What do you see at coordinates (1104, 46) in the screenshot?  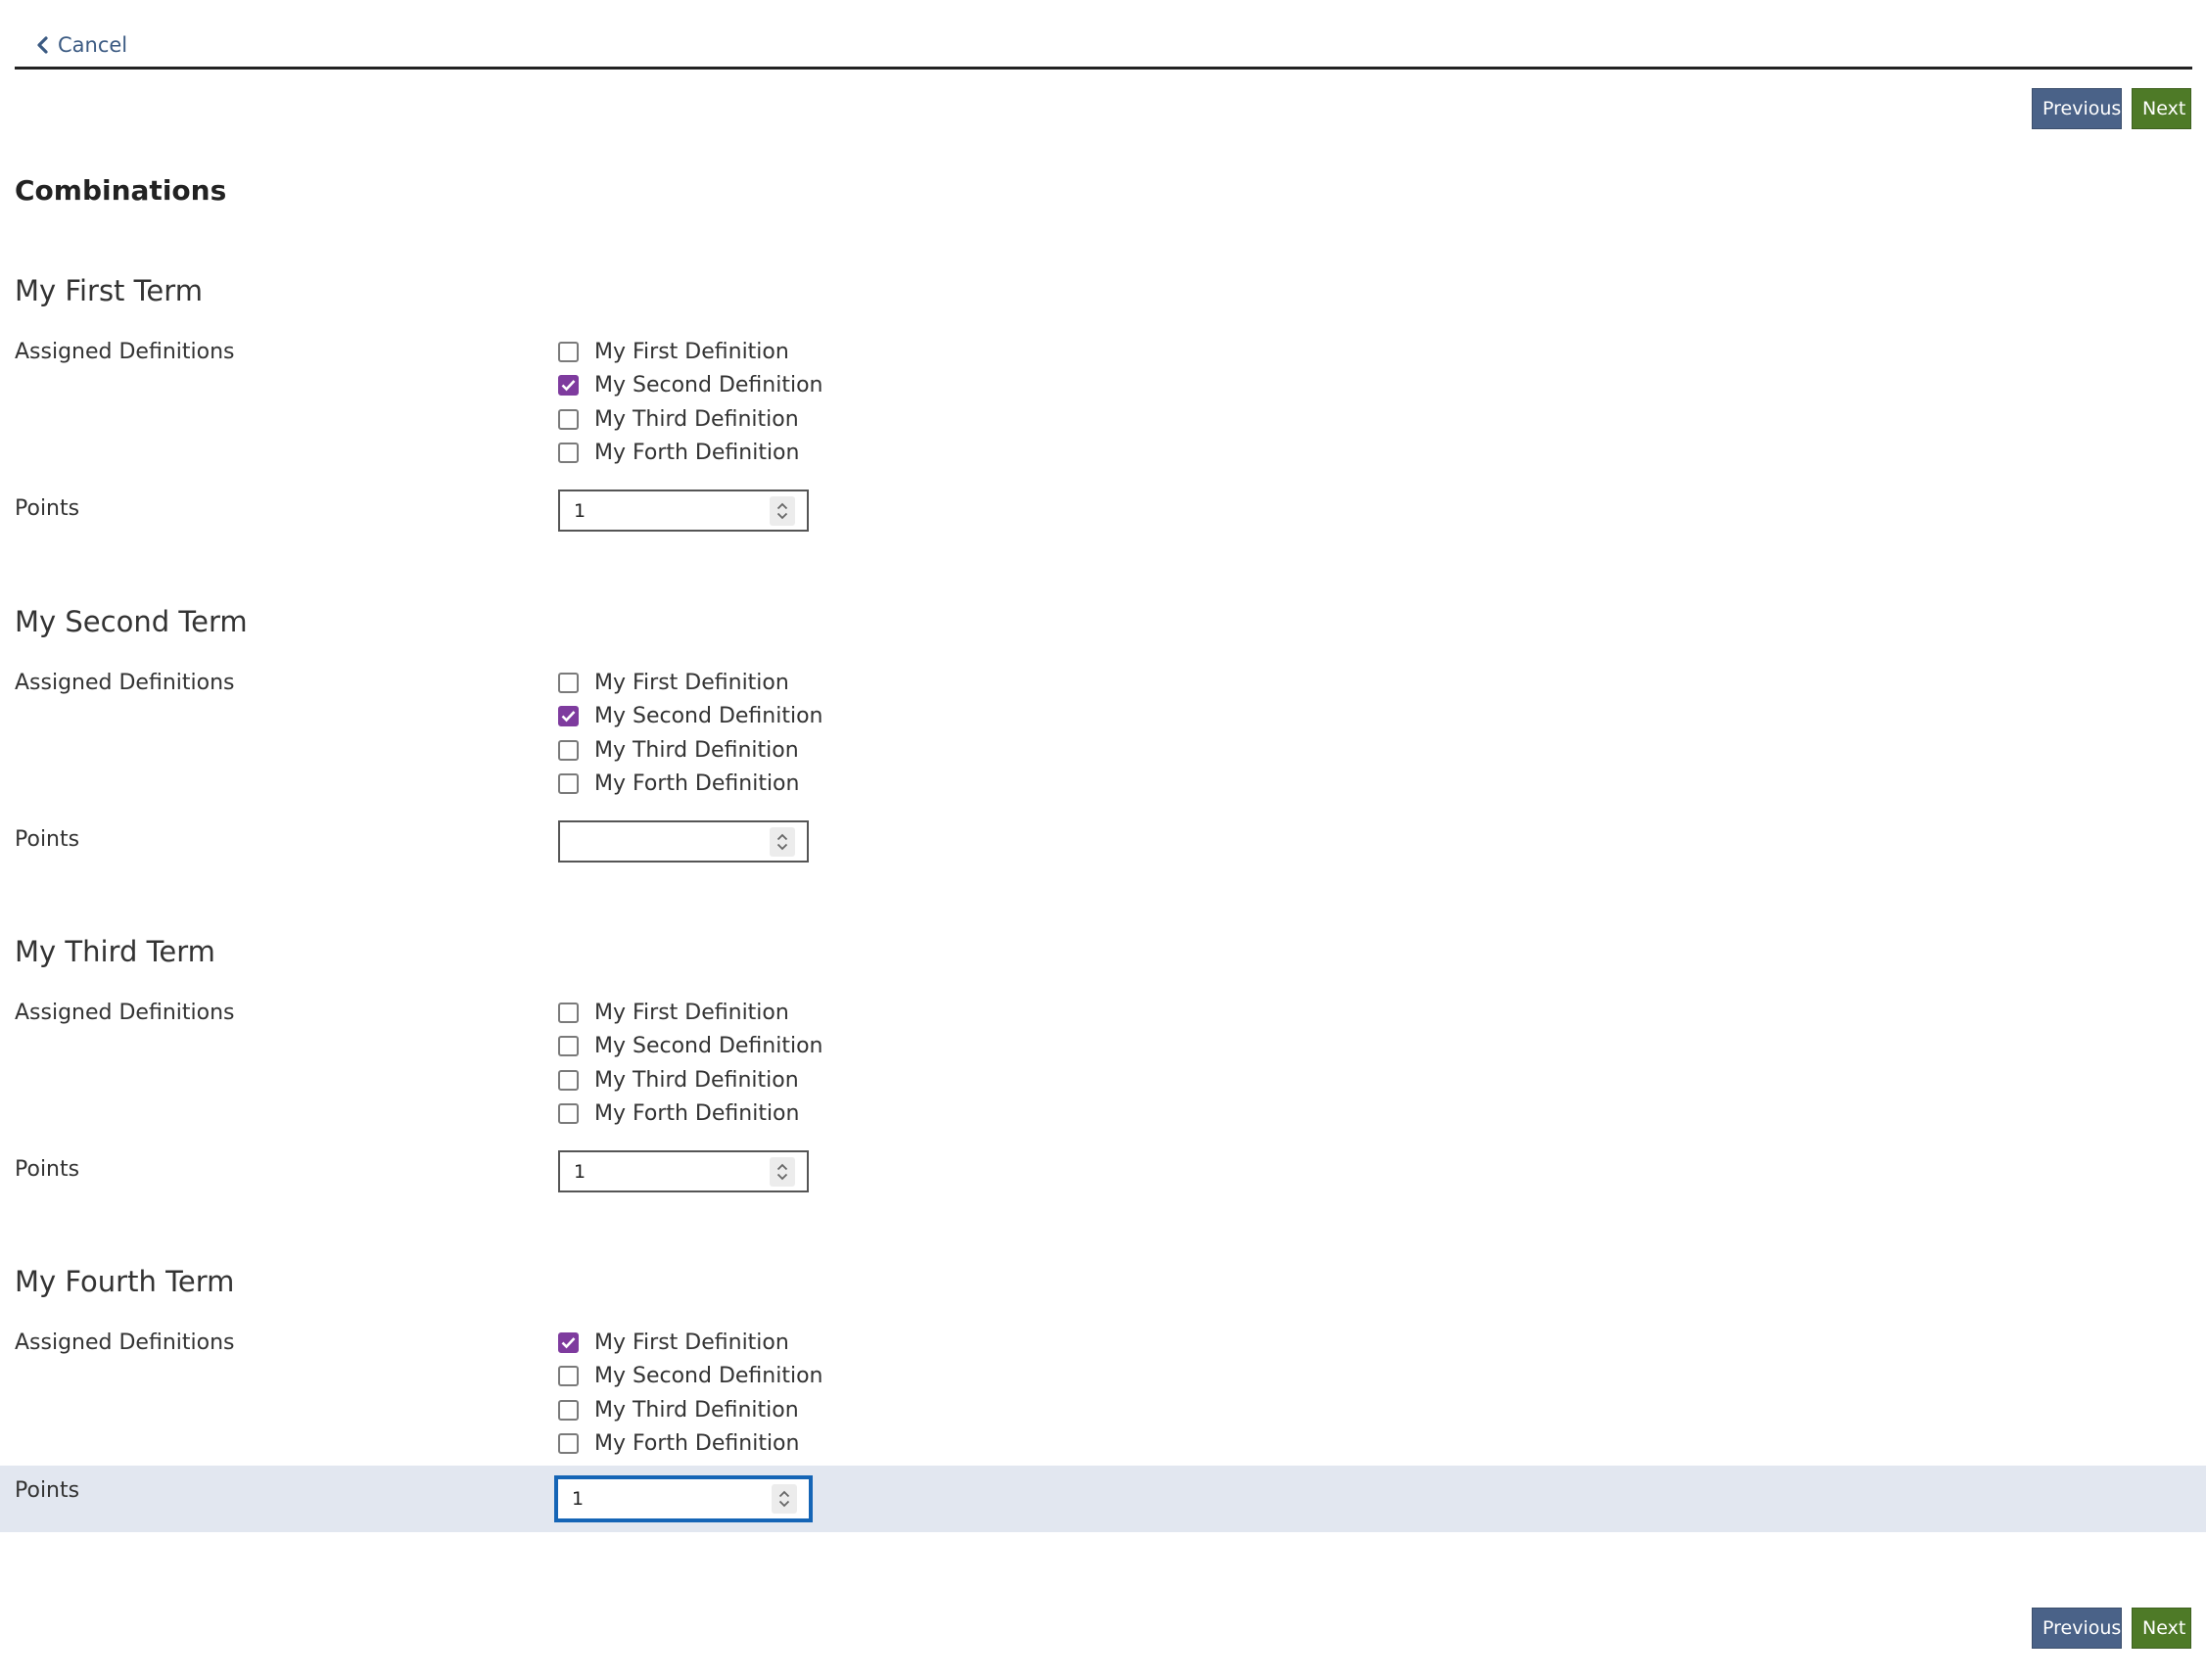 I see `top-bar: Cancel` at bounding box center [1104, 46].